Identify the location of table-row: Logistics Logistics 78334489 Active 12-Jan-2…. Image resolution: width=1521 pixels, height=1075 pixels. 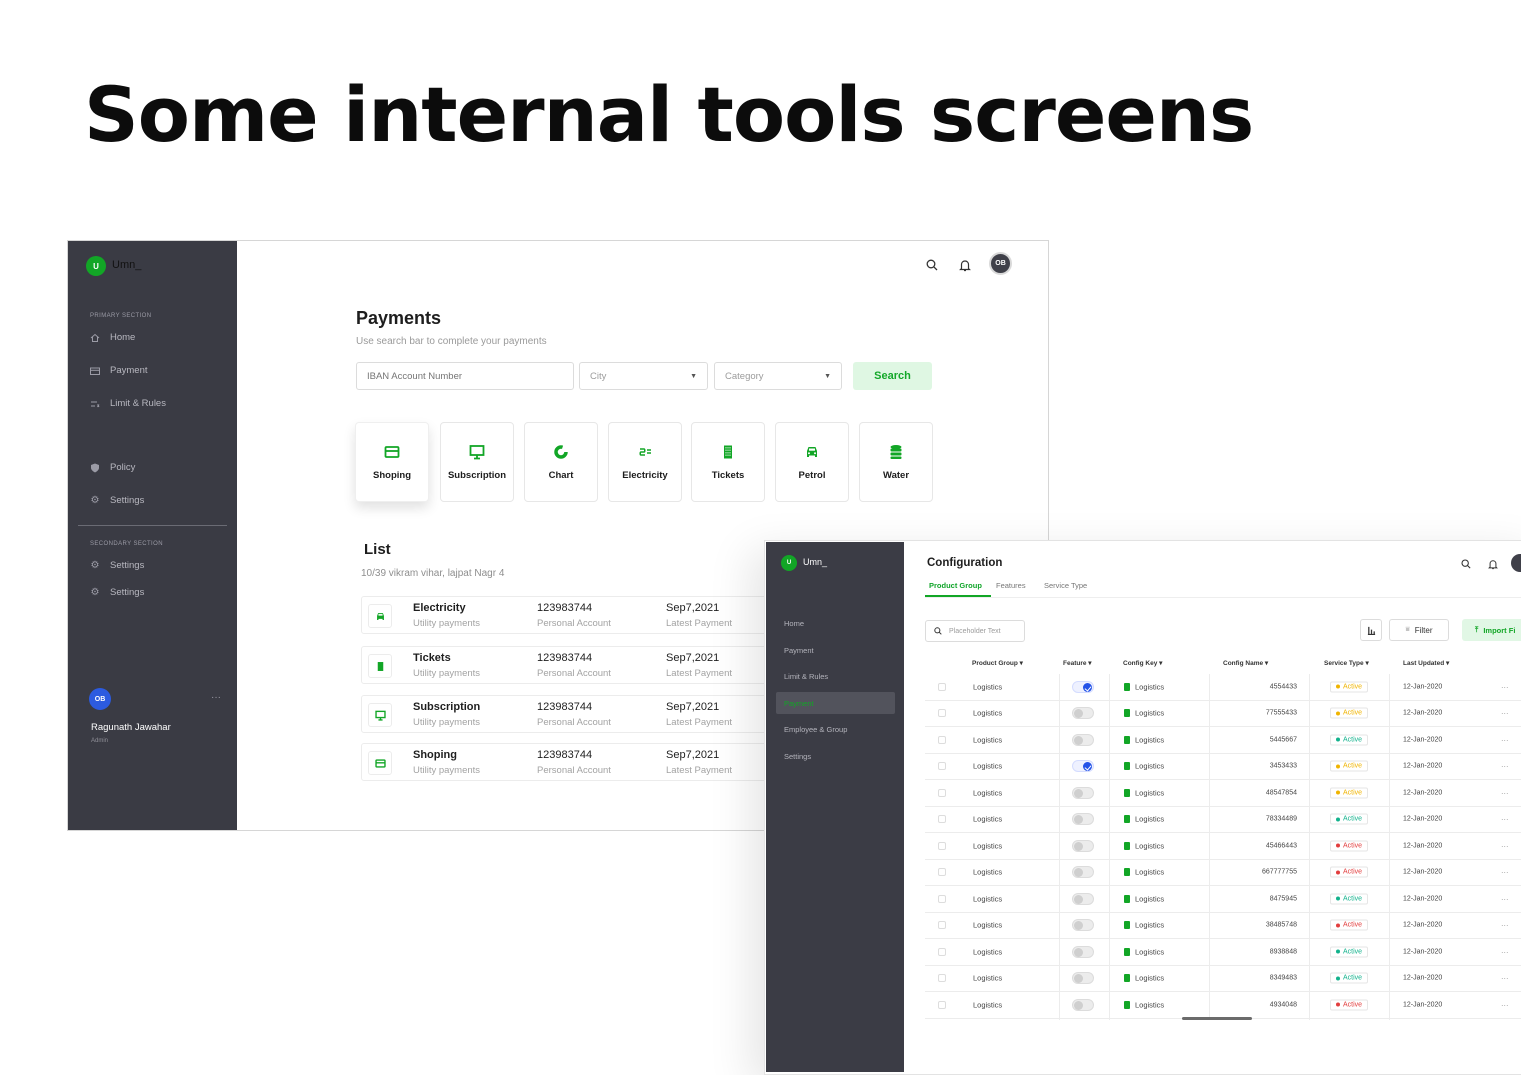
(1223, 820).